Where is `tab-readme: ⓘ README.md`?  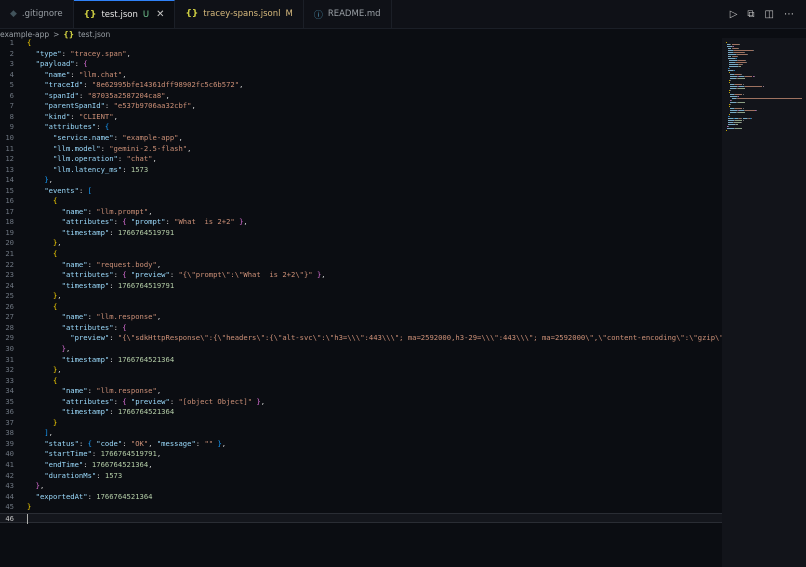
tab-readme: ⓘ README.md is located at coordinates (348, 14).